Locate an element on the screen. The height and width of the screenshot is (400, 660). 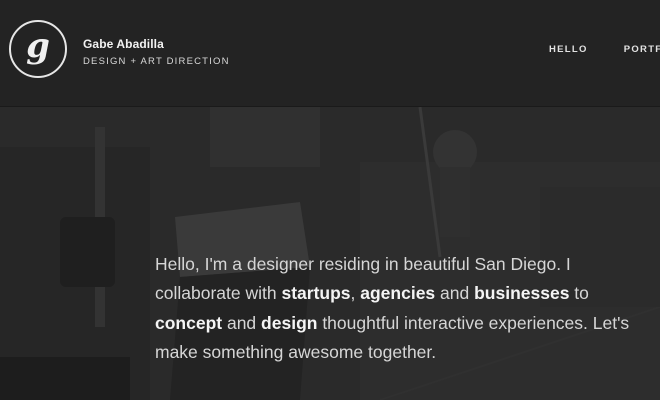
logo: g is located at coordinates (38, 49).